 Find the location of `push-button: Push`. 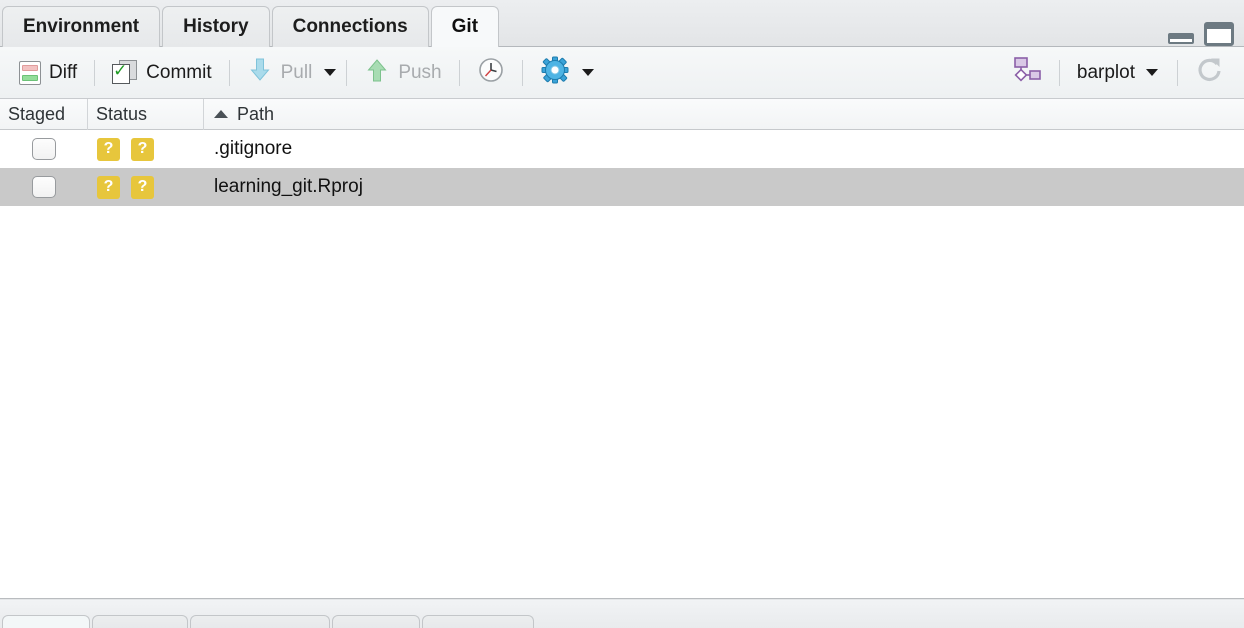

push-button: Push is located at coordinates (402, 72).